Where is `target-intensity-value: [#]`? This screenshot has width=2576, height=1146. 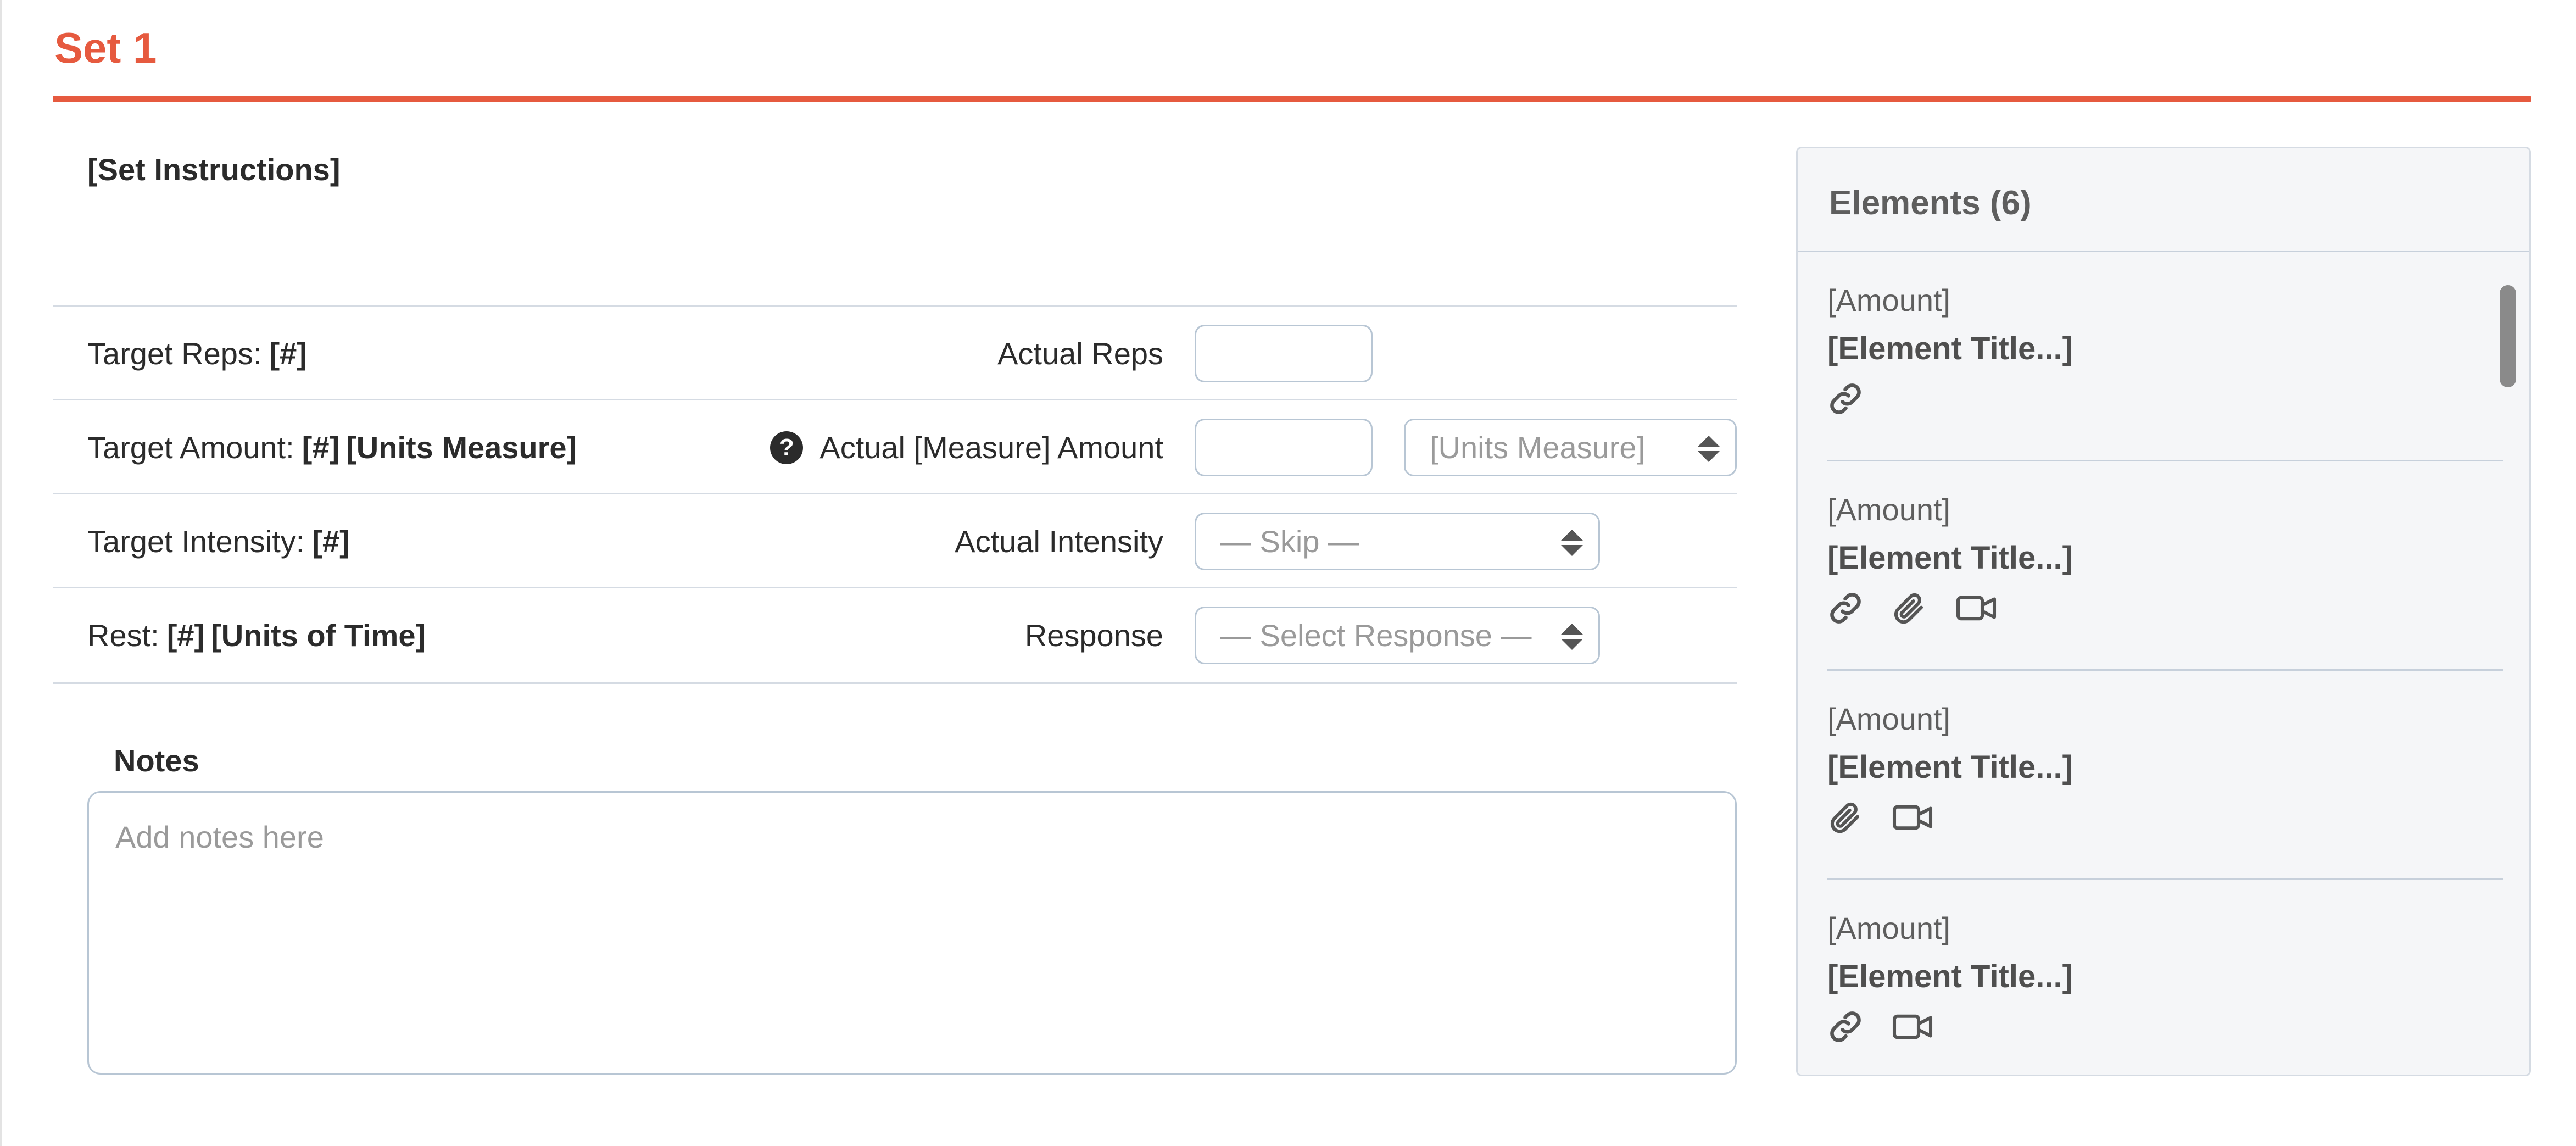 target-intensity-value: [#] is located at coordinates (331, 541).